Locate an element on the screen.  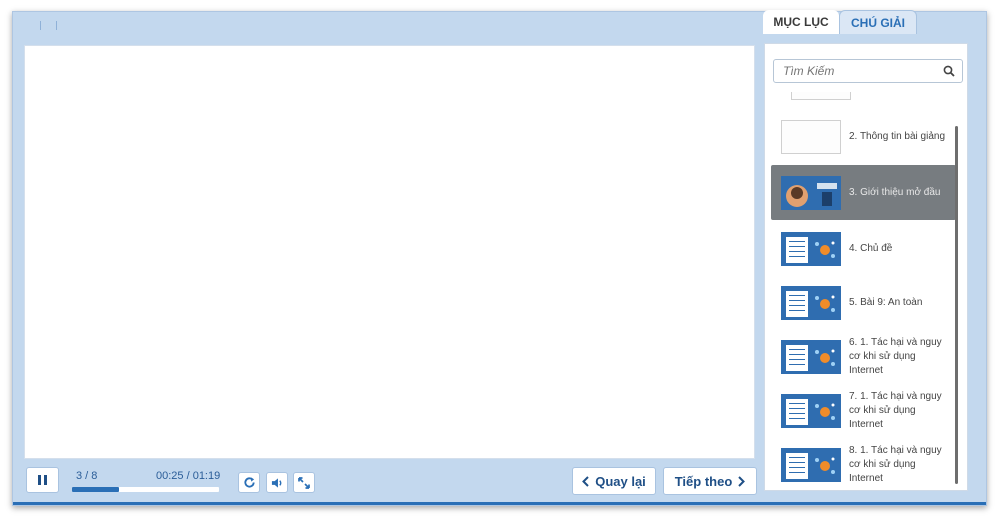
replay-button is located at coordinates (249, 482).